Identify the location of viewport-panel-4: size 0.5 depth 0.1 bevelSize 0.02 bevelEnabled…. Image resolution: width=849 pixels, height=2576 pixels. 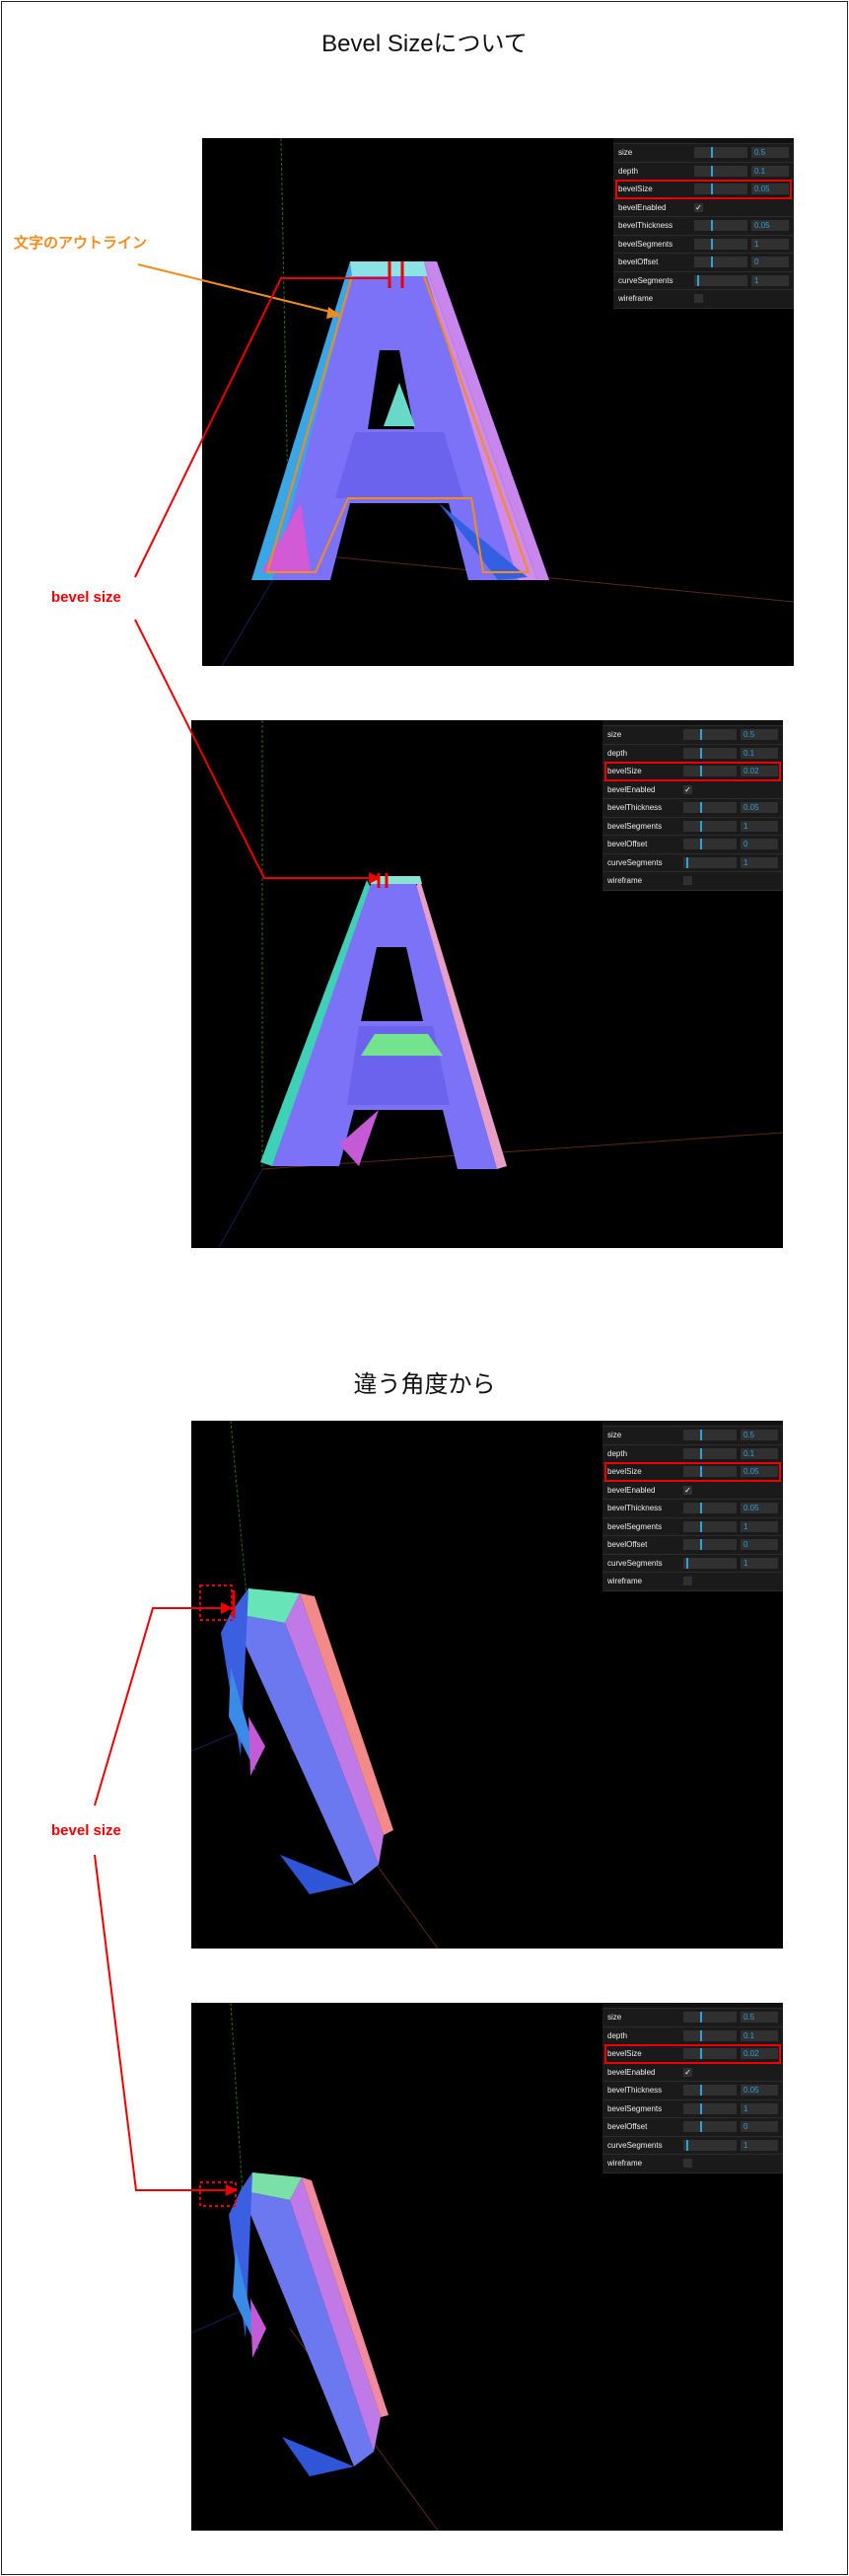
(487, 2267).